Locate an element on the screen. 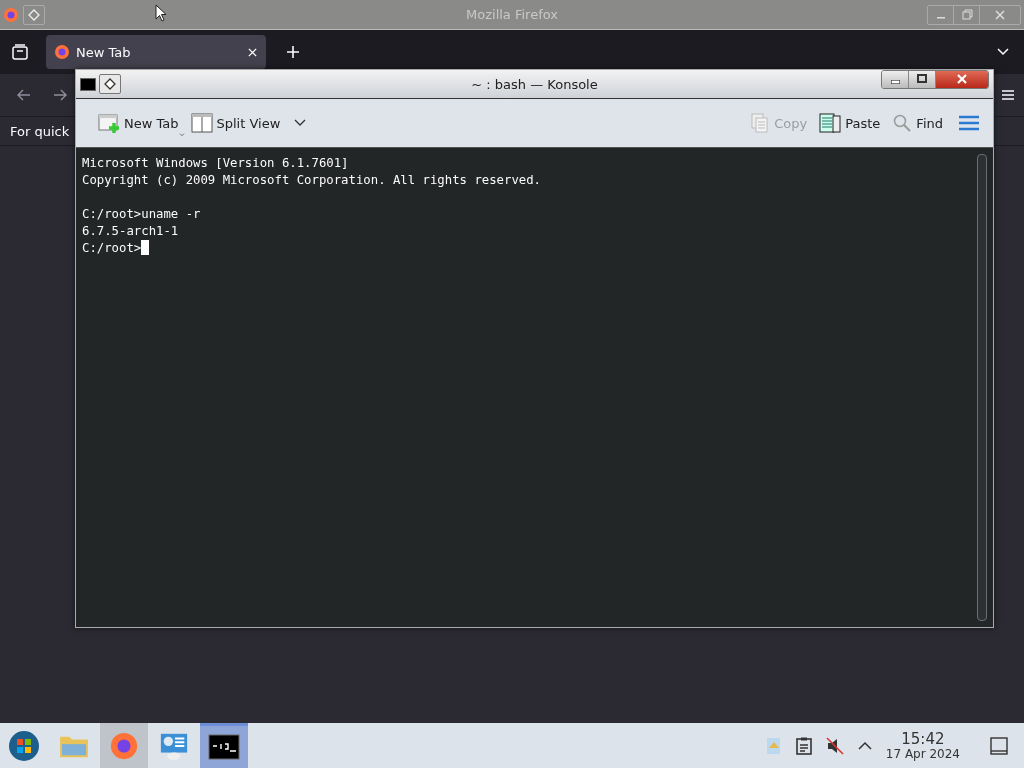 The height and width of the screenshot is (768, 1024). forward-icon is located at coordinates (60, 95).